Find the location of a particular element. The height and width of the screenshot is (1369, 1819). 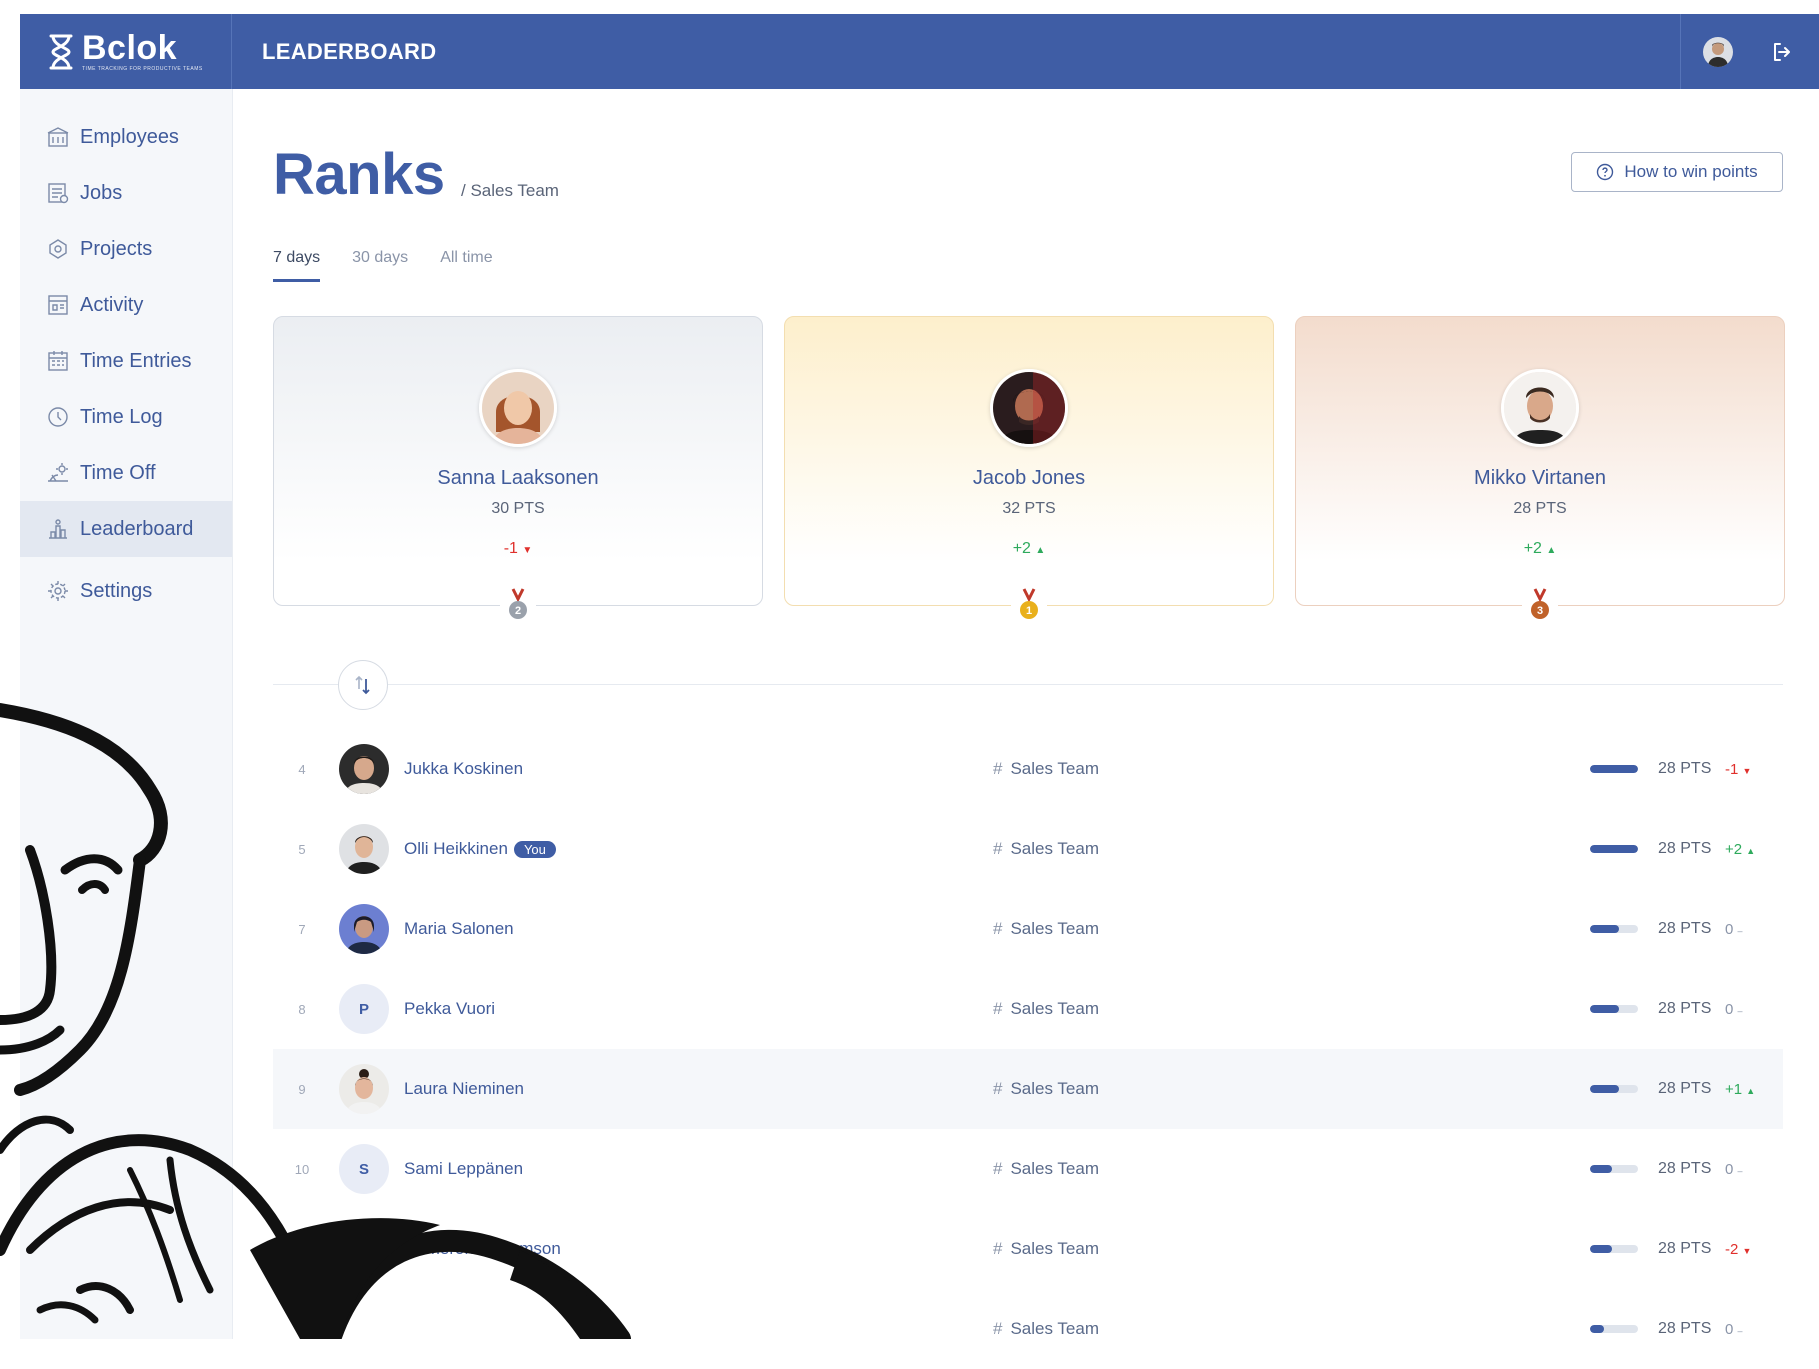

tab-7-days: 7 days is located at coordinates (297, 265).